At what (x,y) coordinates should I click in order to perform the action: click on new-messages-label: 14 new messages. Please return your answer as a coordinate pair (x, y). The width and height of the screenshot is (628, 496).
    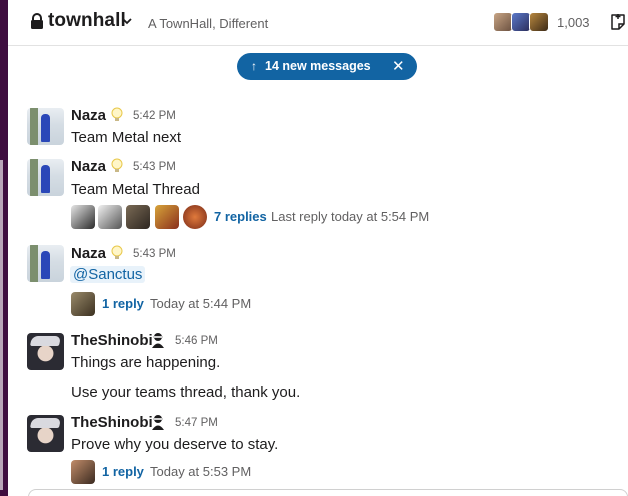
    Looking at the image, I should click on (318, 66).